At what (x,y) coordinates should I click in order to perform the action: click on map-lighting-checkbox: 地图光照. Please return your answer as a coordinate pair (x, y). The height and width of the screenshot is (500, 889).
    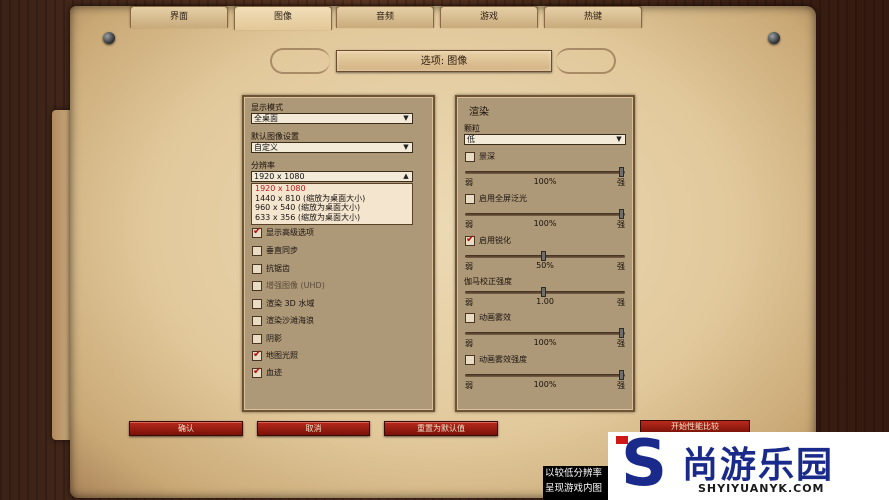
    Looking at the image, I should click on (275, 355).